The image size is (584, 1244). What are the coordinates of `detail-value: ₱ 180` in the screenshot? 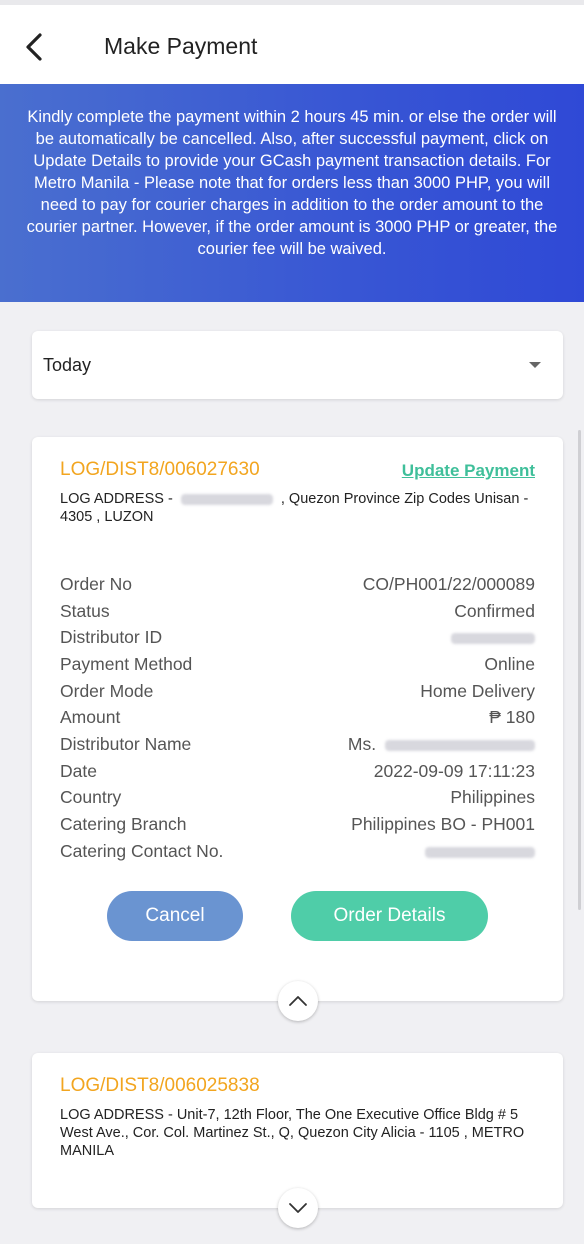 It's located at (512, 717).